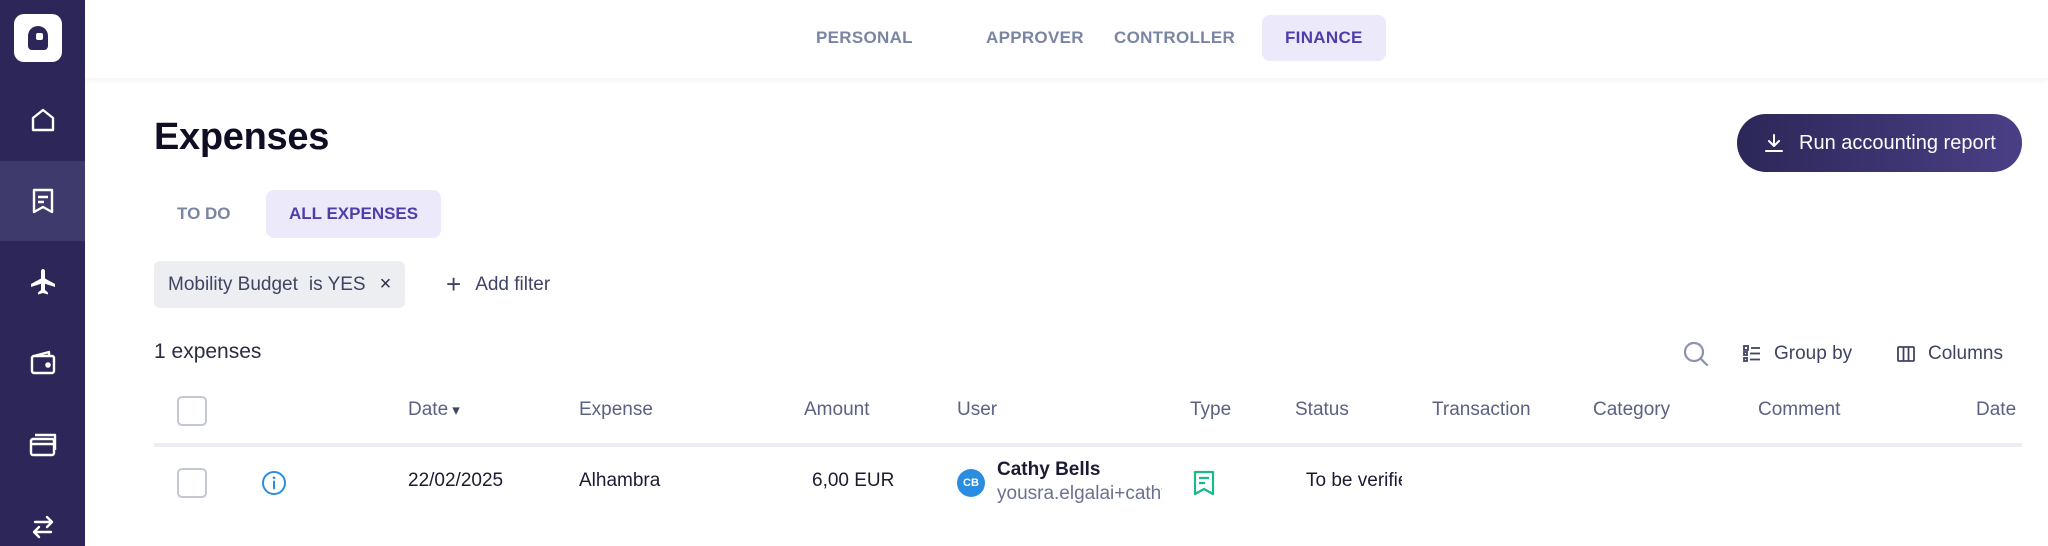 The height and width of the screenshot is (546, 2048). I want to click on sidebar-item-expenses, so click(42, 201).